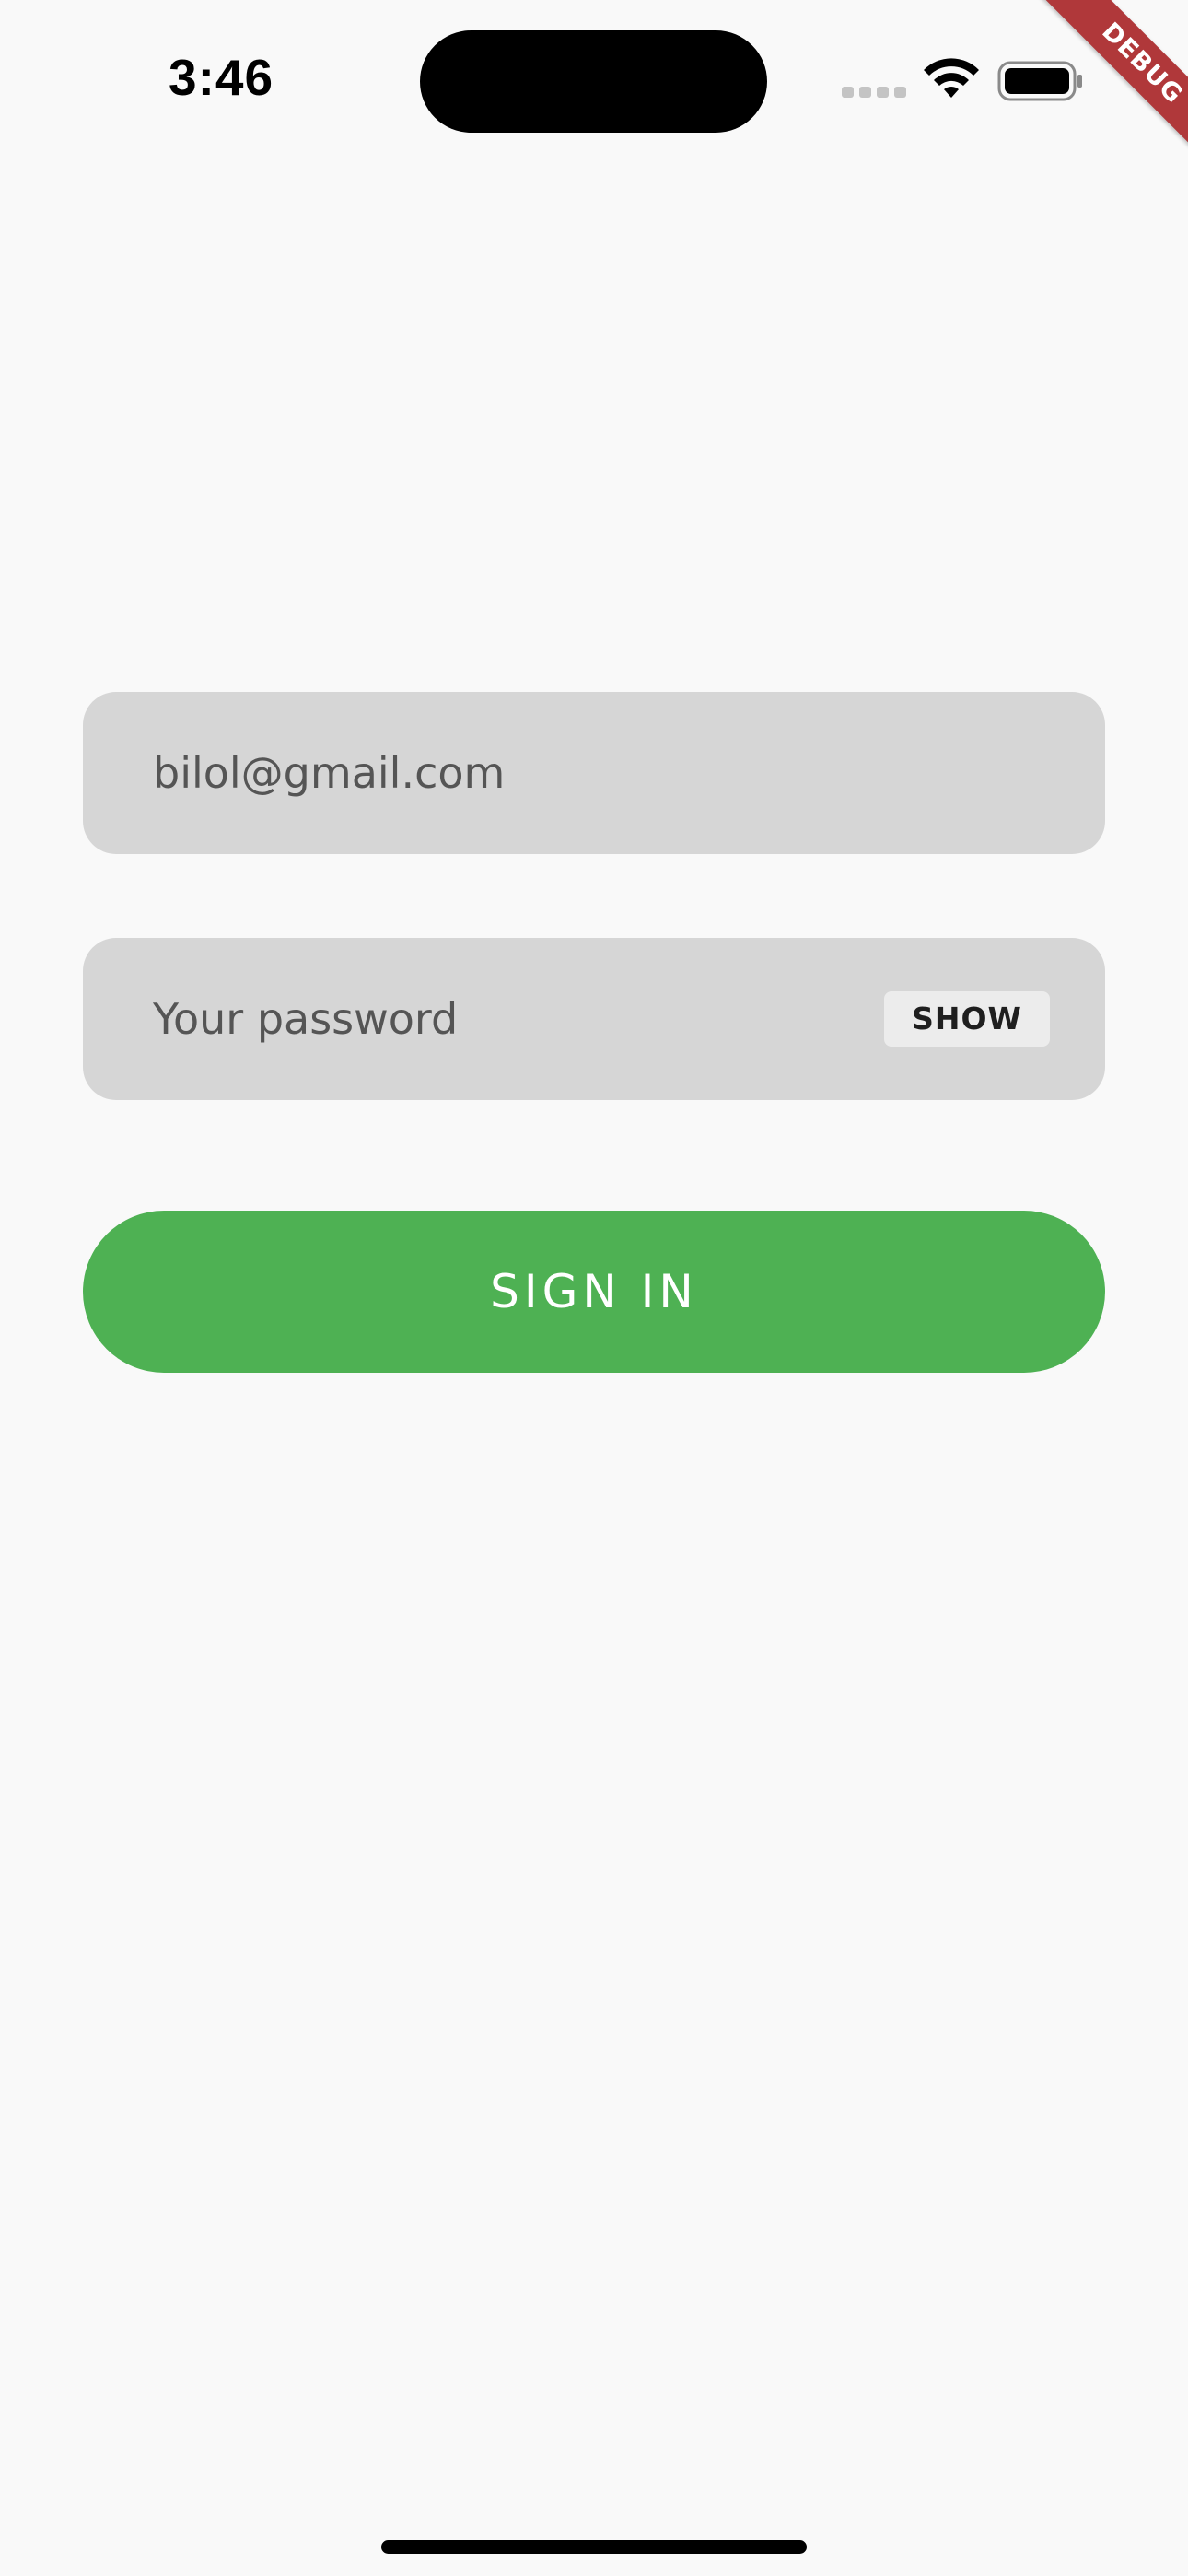 Image resolution: width=1188 pixels, height=2576 pixels. I want to click on password-placeholder: Your password, so click(306, 1019).